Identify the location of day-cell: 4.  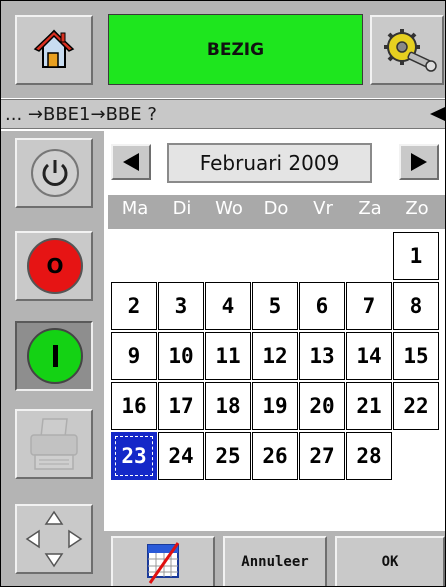
(228, 306).